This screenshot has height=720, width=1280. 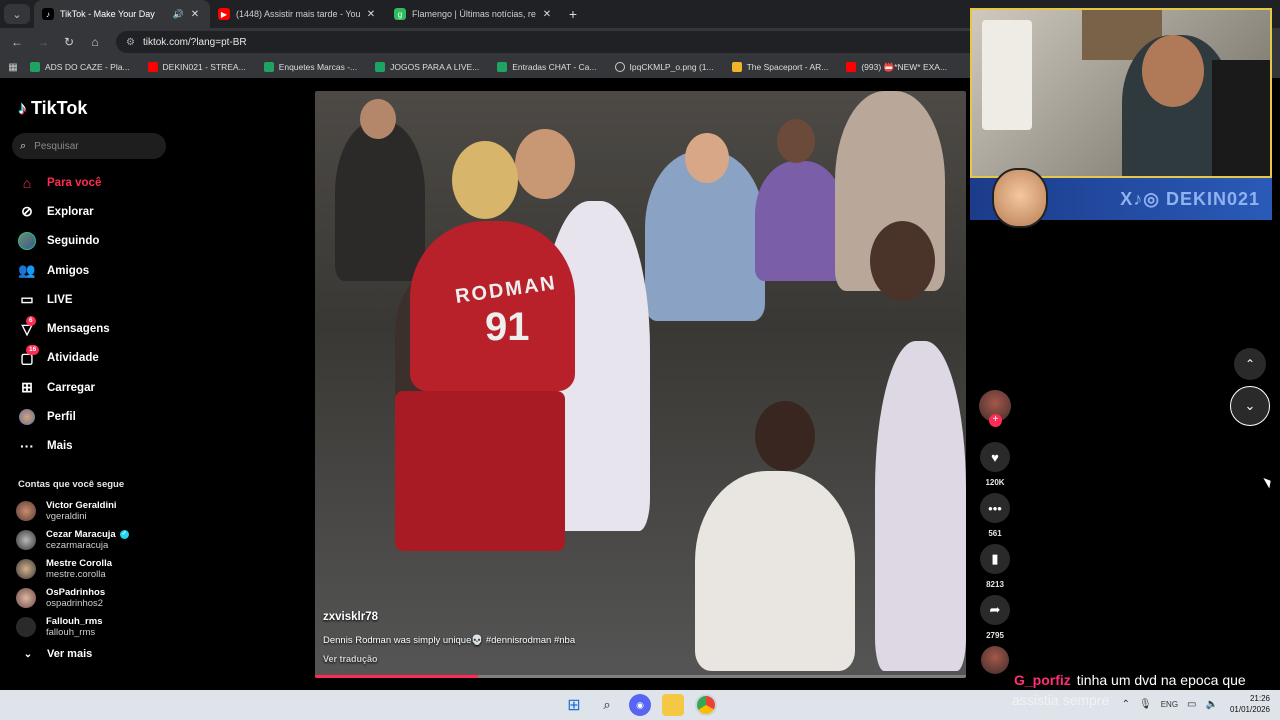 What do you see at coordinates (1268, 482) in the screenshot?
I see `mouse-cursor-icon` at bounding box center [1268, 482].